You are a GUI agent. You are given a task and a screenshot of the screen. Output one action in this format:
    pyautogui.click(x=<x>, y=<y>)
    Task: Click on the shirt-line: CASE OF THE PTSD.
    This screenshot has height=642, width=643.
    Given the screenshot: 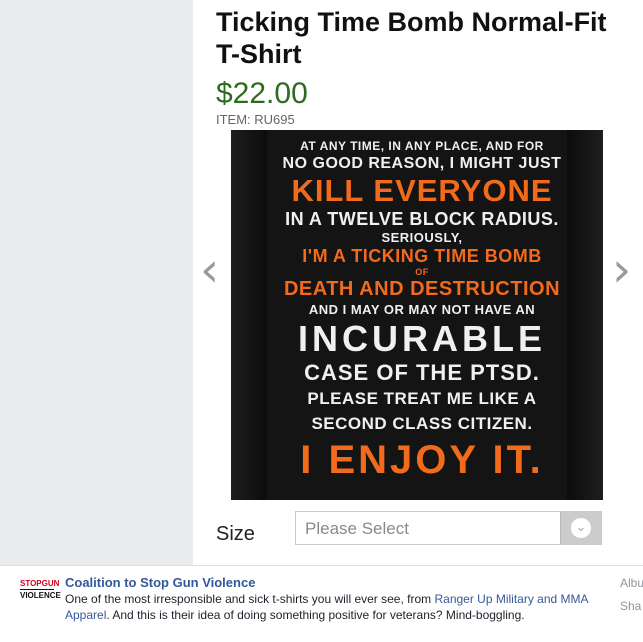 What is the action you would take?
    pyautogui.click(x=422, y=372)
    